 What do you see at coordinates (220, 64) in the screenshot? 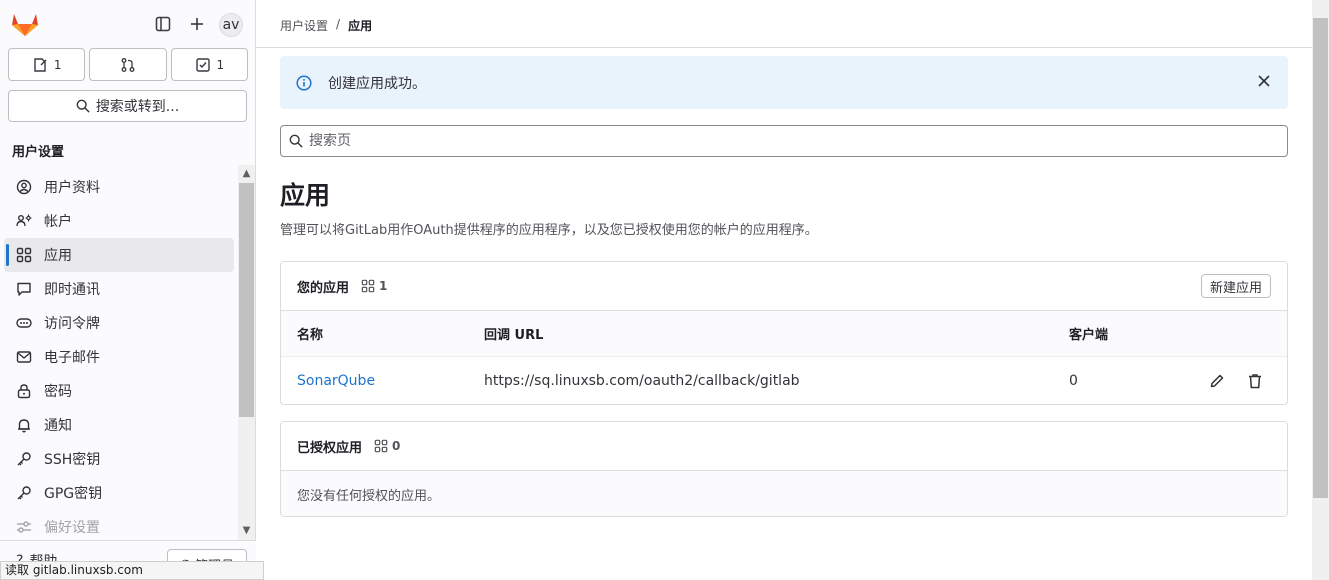
I see `todos-count: 1` at bounding box center [220, 64].